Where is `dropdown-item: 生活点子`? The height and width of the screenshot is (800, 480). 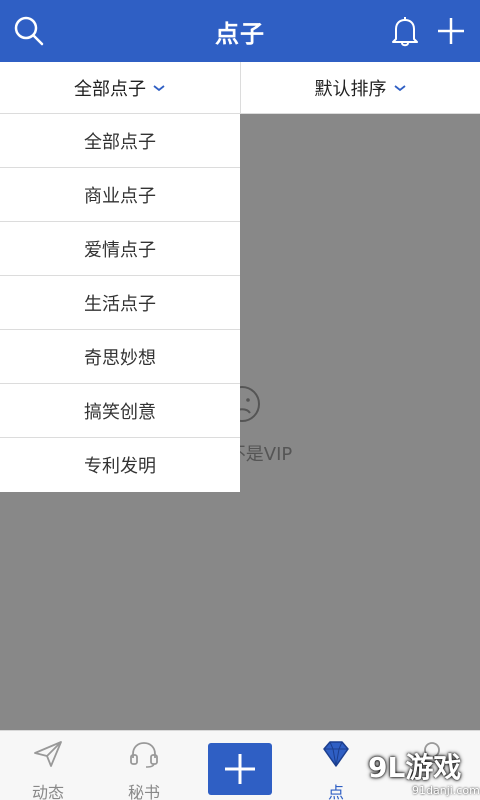 dropdown-item: 生活点子 is located at coordinates (120, 303).